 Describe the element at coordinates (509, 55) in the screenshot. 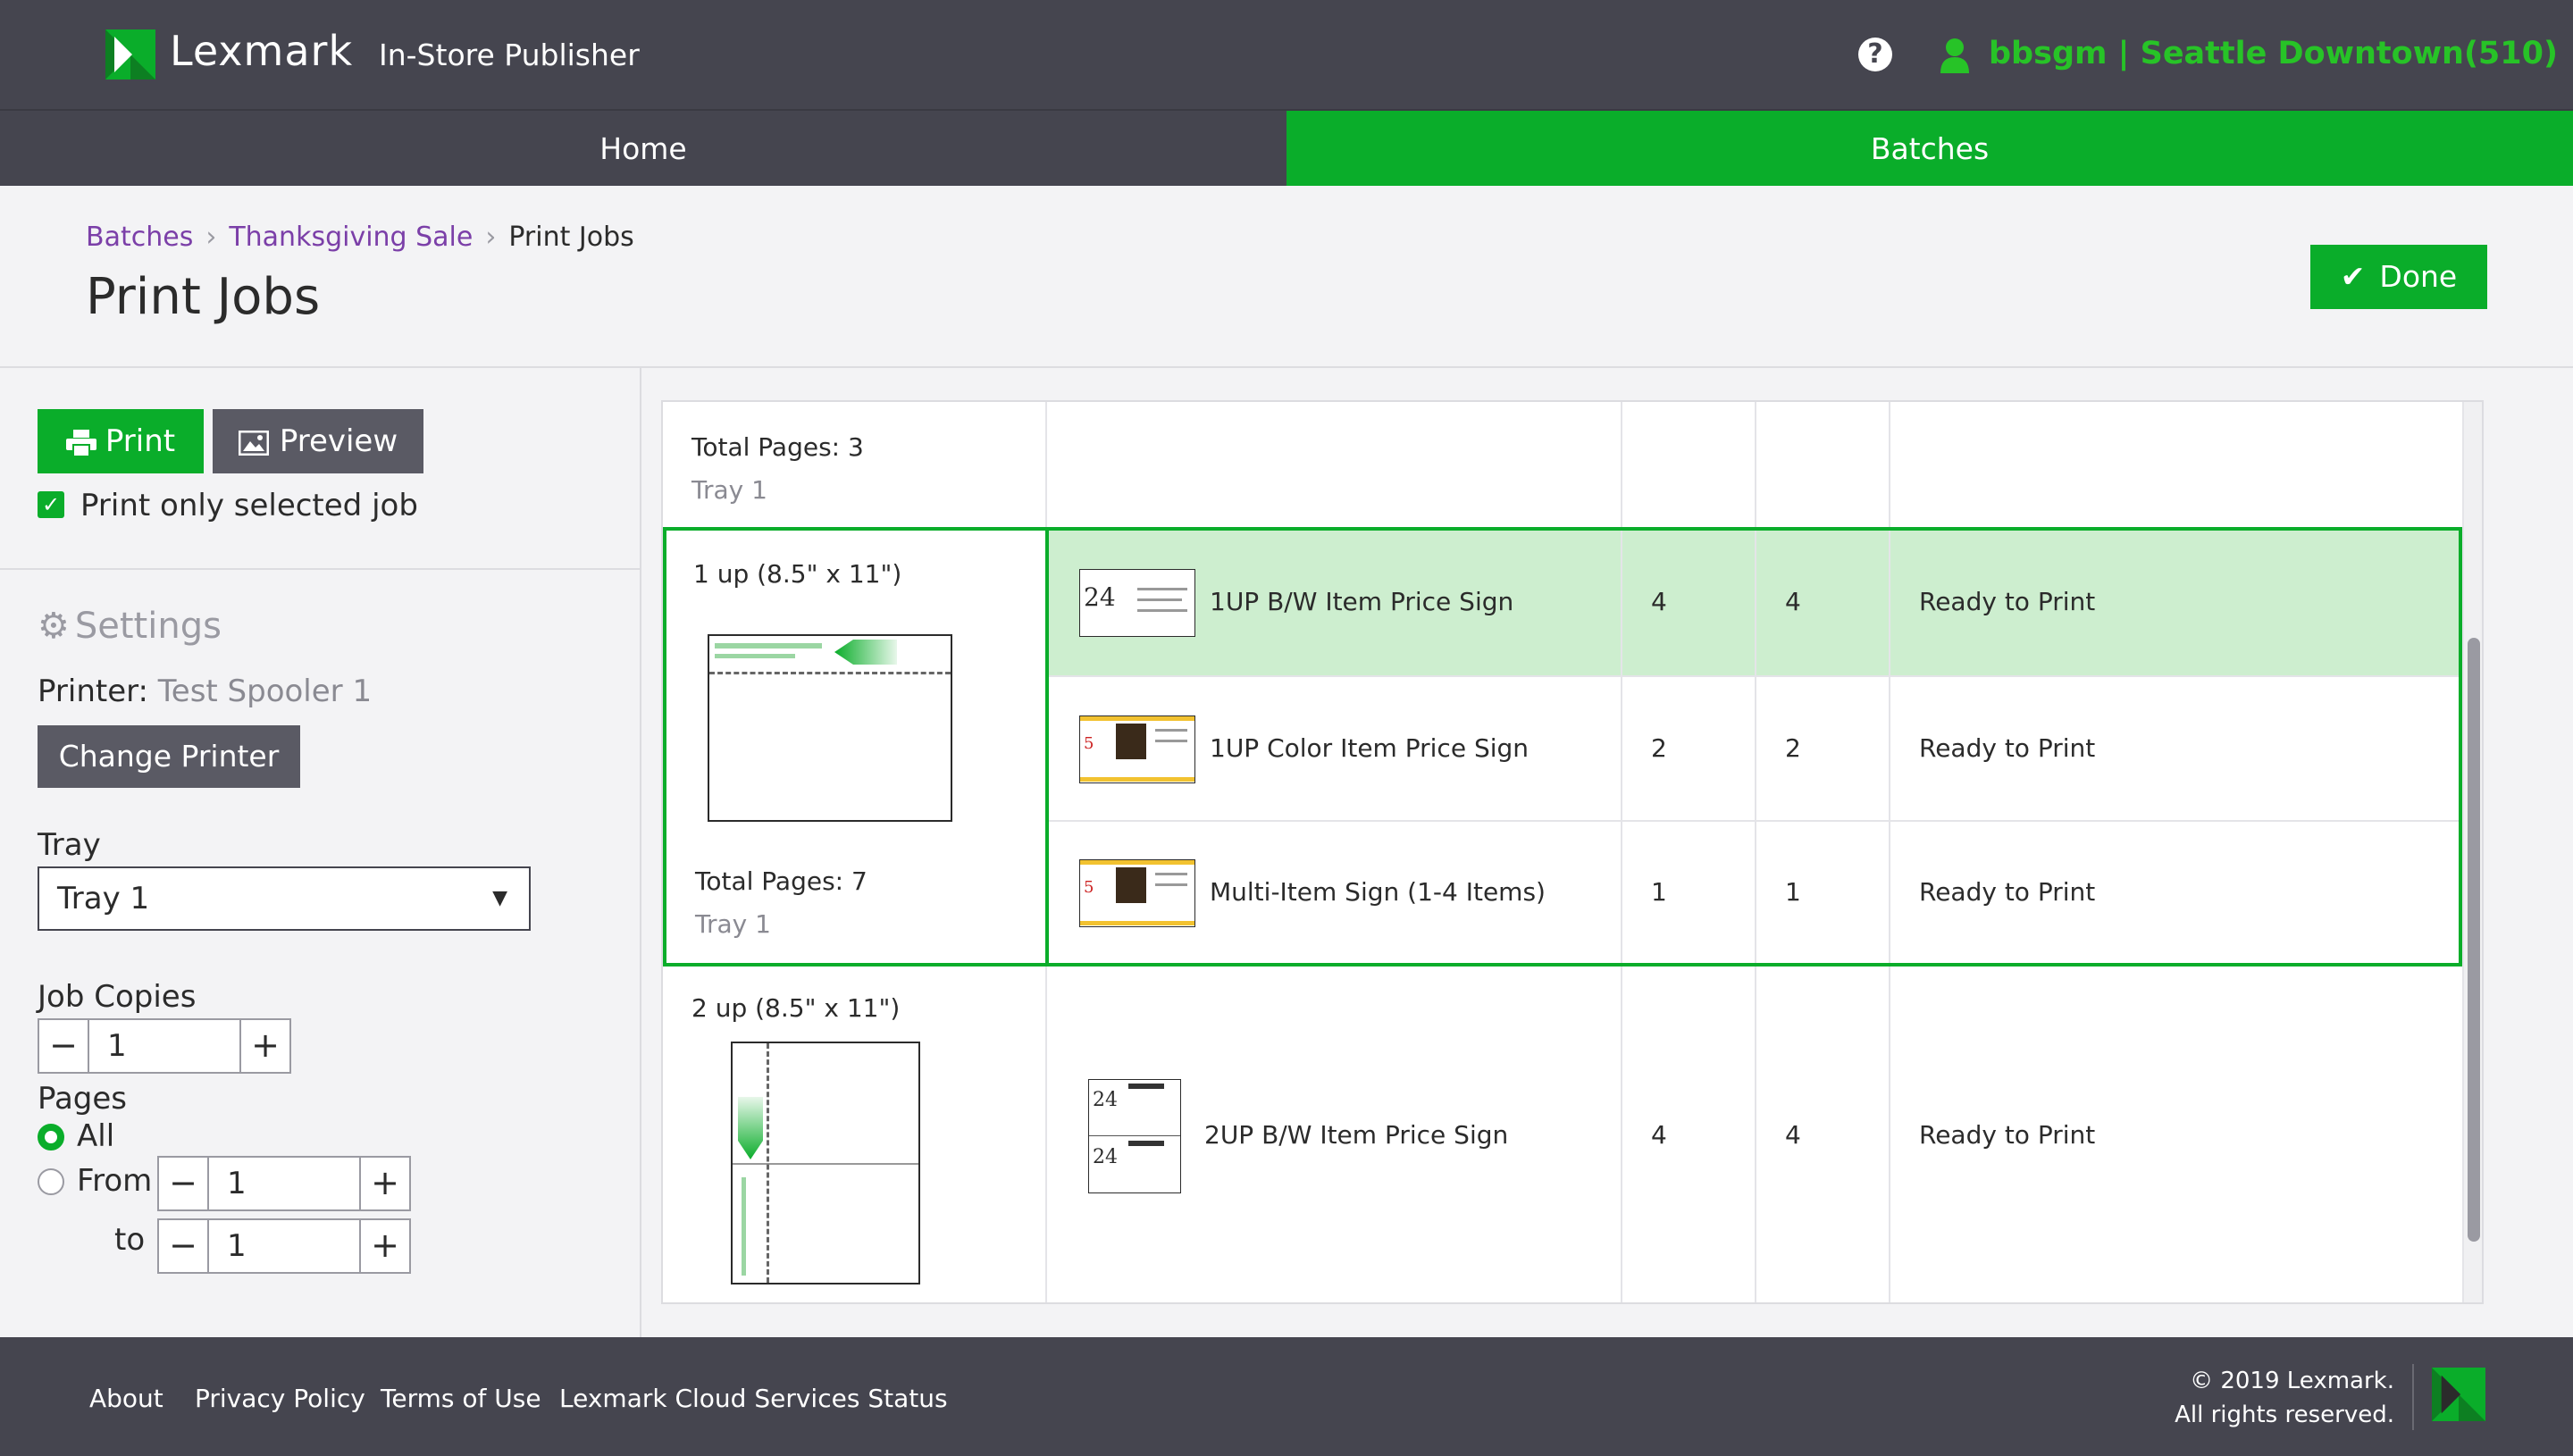

I see `product-name: In-Store Publisher` at that location.